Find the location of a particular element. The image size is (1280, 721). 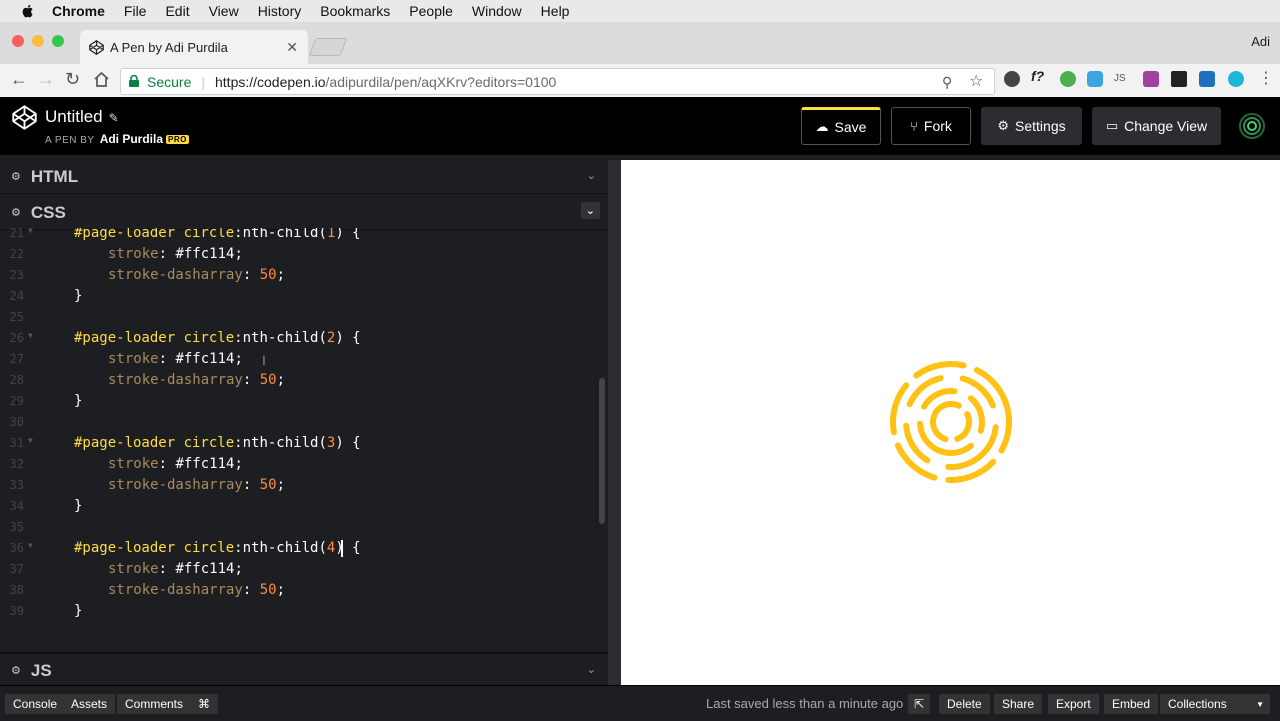

checkmark-extension-icon is located at coordinates (1068, 79).